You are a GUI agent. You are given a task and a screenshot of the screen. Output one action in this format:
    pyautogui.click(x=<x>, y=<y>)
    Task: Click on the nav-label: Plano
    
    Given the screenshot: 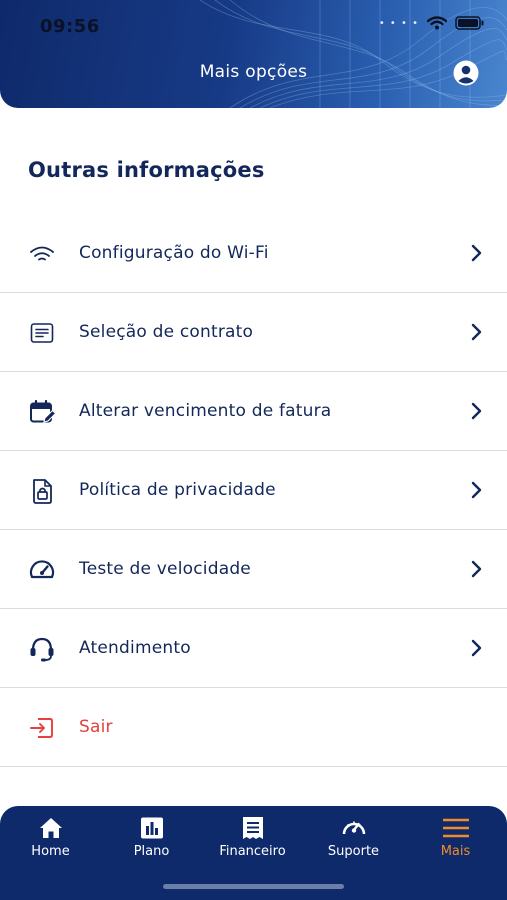 What is the action you would take?
    pyautogui.click(x=151, y=851)
    